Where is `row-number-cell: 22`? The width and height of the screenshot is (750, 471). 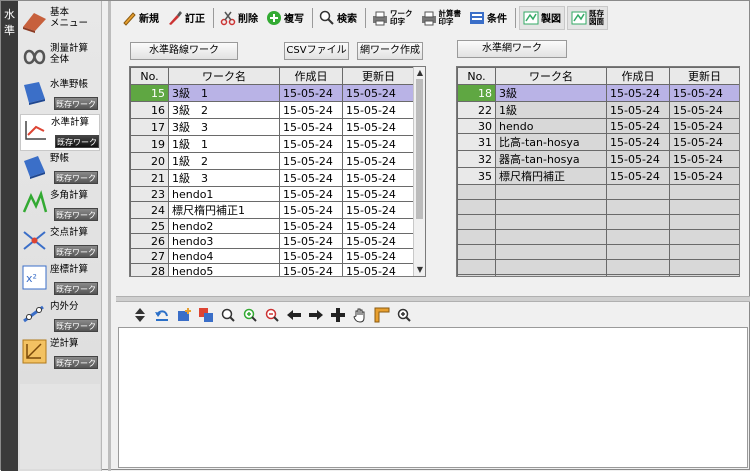 row-number-cell: 22 is located at coordinates (476, 110).